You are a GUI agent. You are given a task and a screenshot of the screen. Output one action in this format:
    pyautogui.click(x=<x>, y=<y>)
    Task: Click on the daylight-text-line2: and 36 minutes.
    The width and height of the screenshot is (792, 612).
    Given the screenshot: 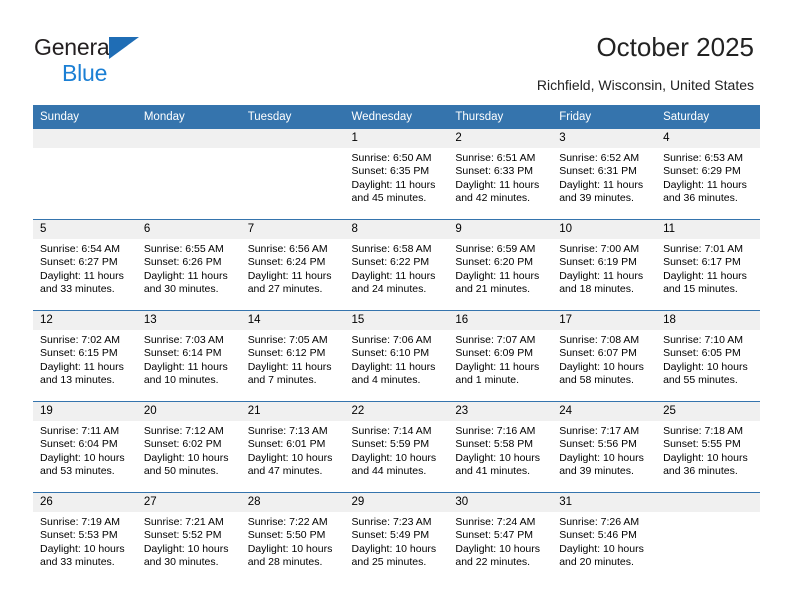 What is the action you would take?
    pyautogui.click(x=700, y=198)
    